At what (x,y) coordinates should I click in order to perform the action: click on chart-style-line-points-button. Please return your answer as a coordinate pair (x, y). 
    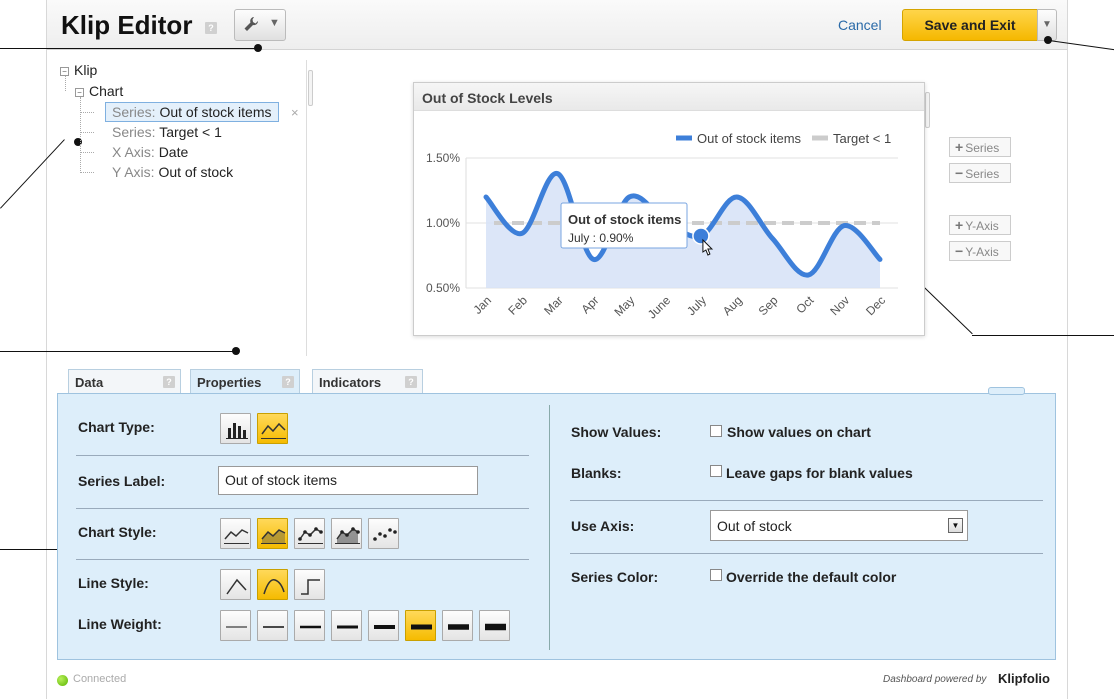
    Looking at the image, I should click on (309, 533).